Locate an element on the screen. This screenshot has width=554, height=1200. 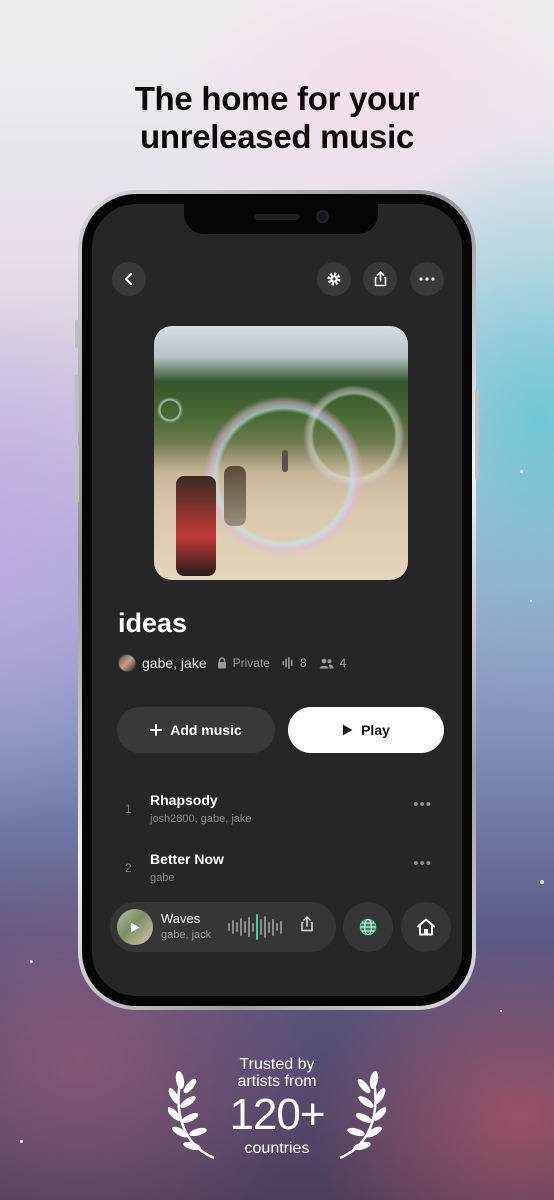
now-playing-artwork is located at coordinates (135, 927).